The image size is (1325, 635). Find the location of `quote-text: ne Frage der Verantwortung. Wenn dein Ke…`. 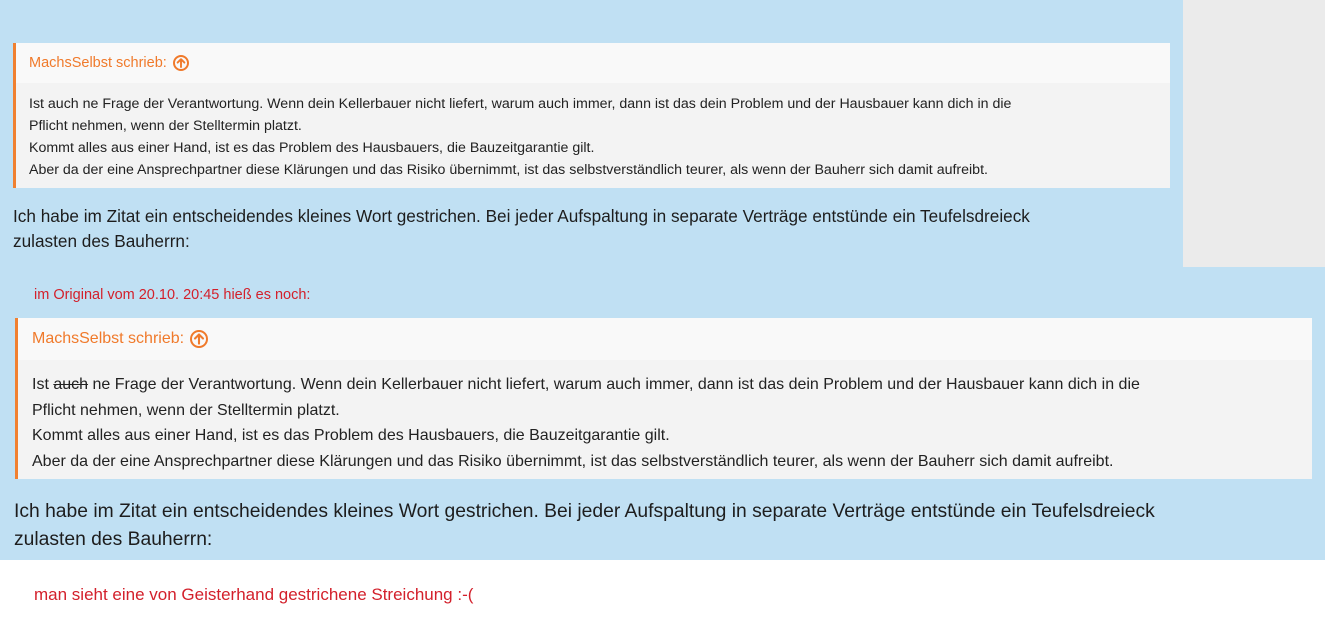

quote-text: ne Frage der Verantwortung. Wenn dein Ke… is located at coordinates (614, 384).